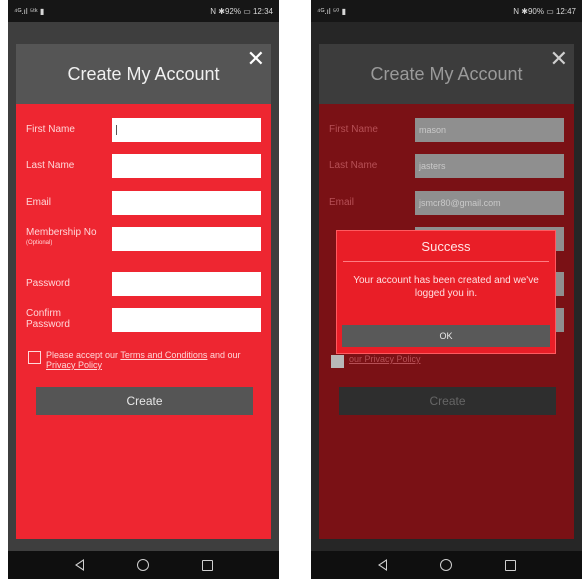 The width and height of the screenshot is (582, 579). Describe the element at coordinates (163, 355) in the screenshot. I see `terms-link: Terms and Conditions` at that location.